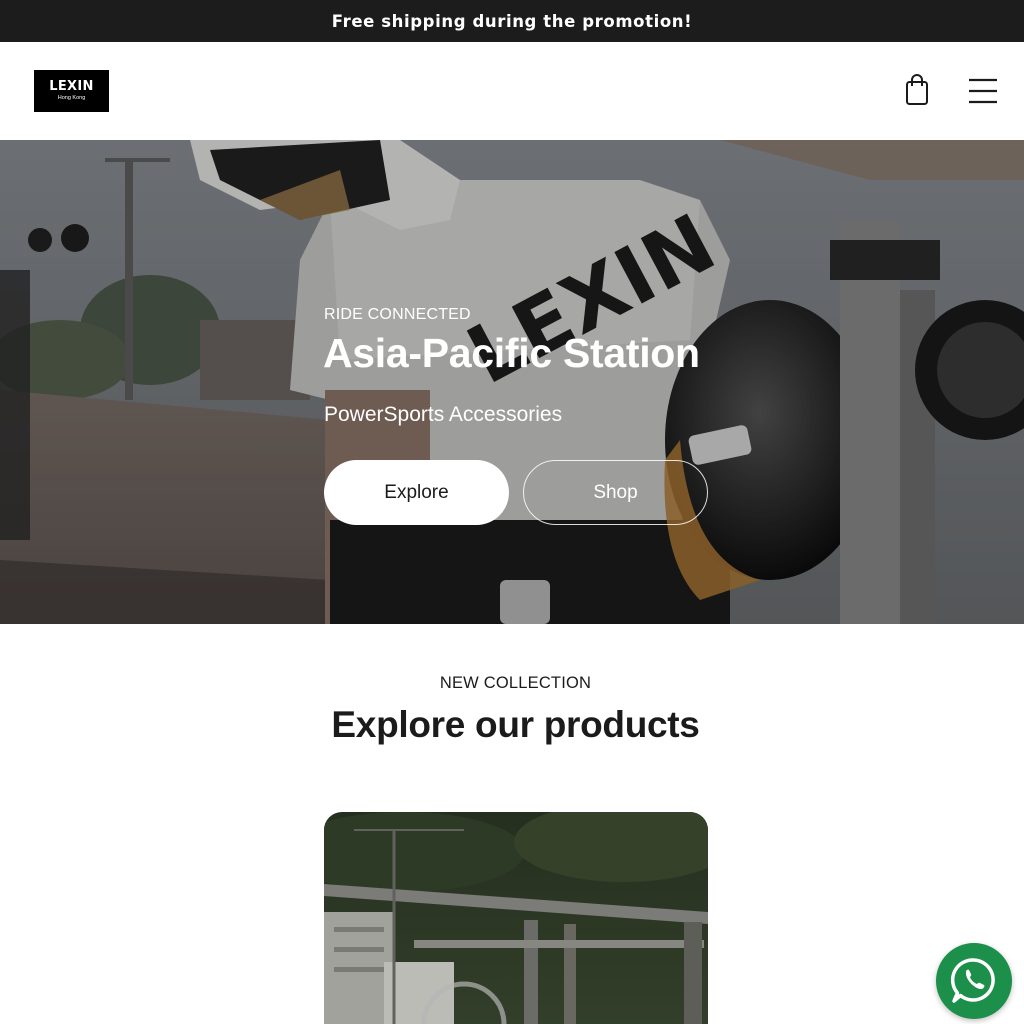  Describe the element at coordinates (71, 86) in the screenshot. I see `logo-wordmark: LEXIN` at that location.